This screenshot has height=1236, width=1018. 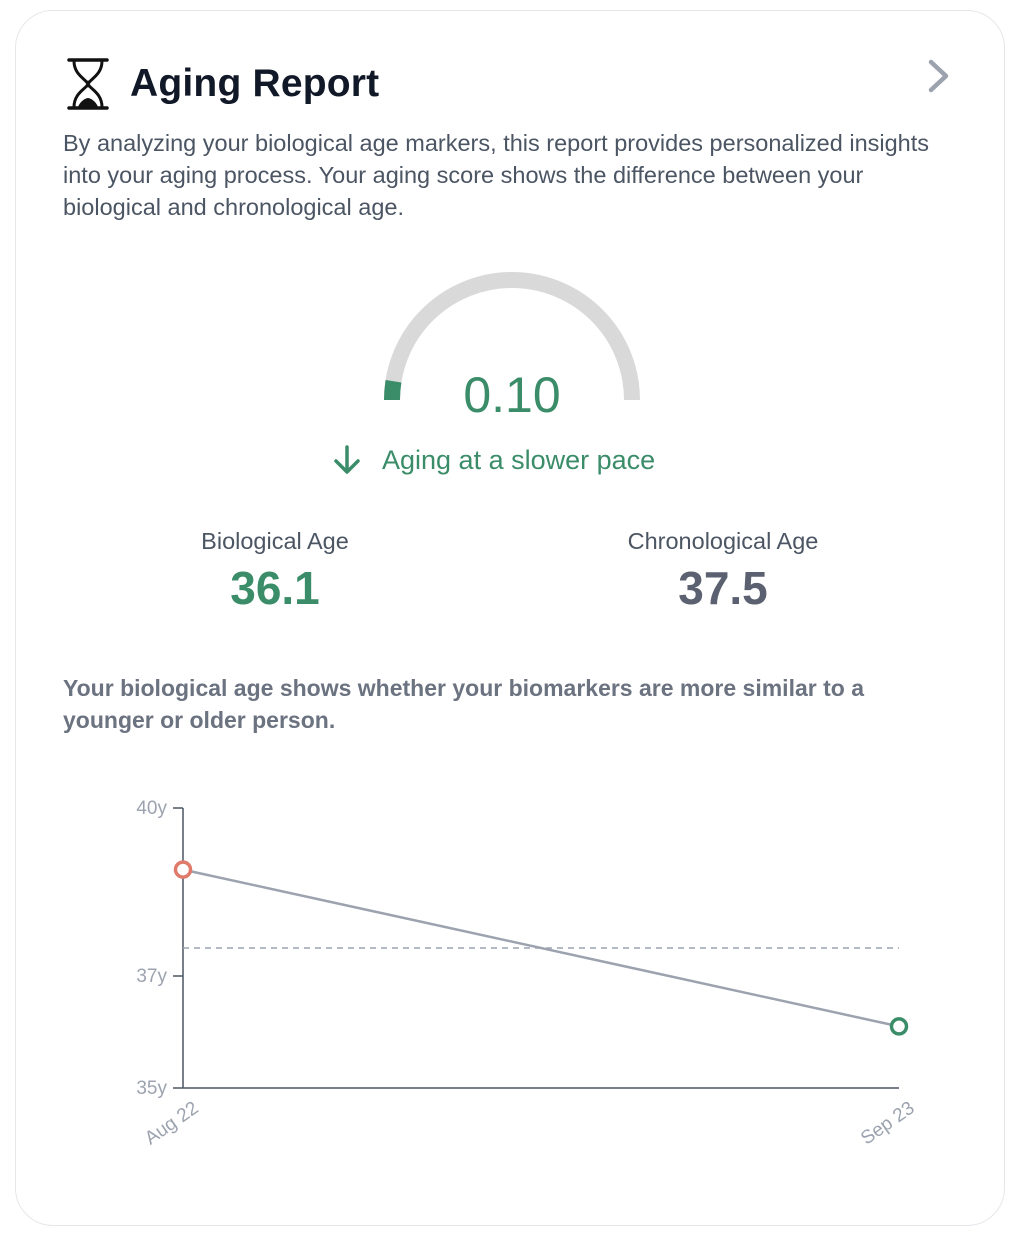 I want to click on aging-score-value: 0.10, so click(x=512, y=395).